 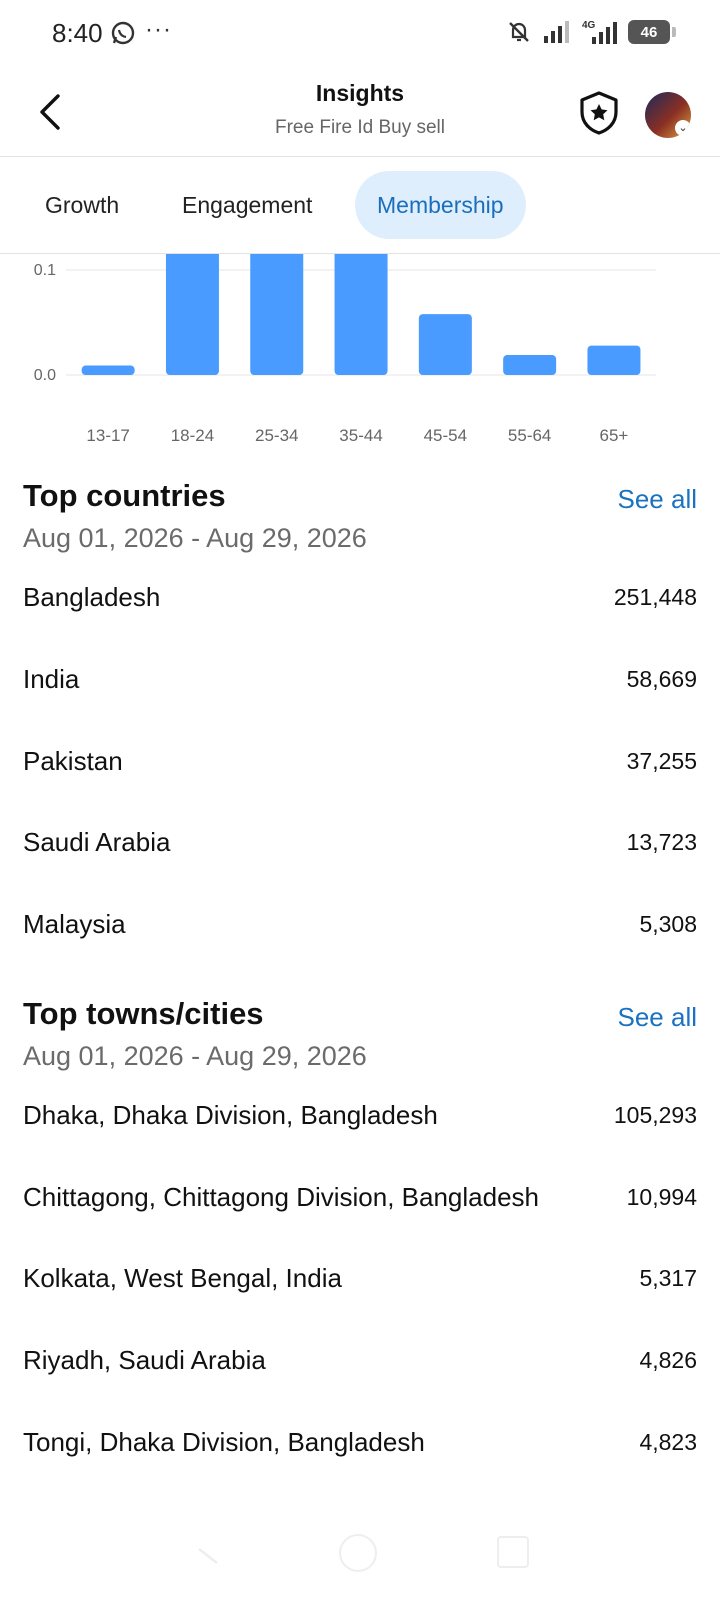 I want to click on nav-back-icon, so click(x=209, y=1551).